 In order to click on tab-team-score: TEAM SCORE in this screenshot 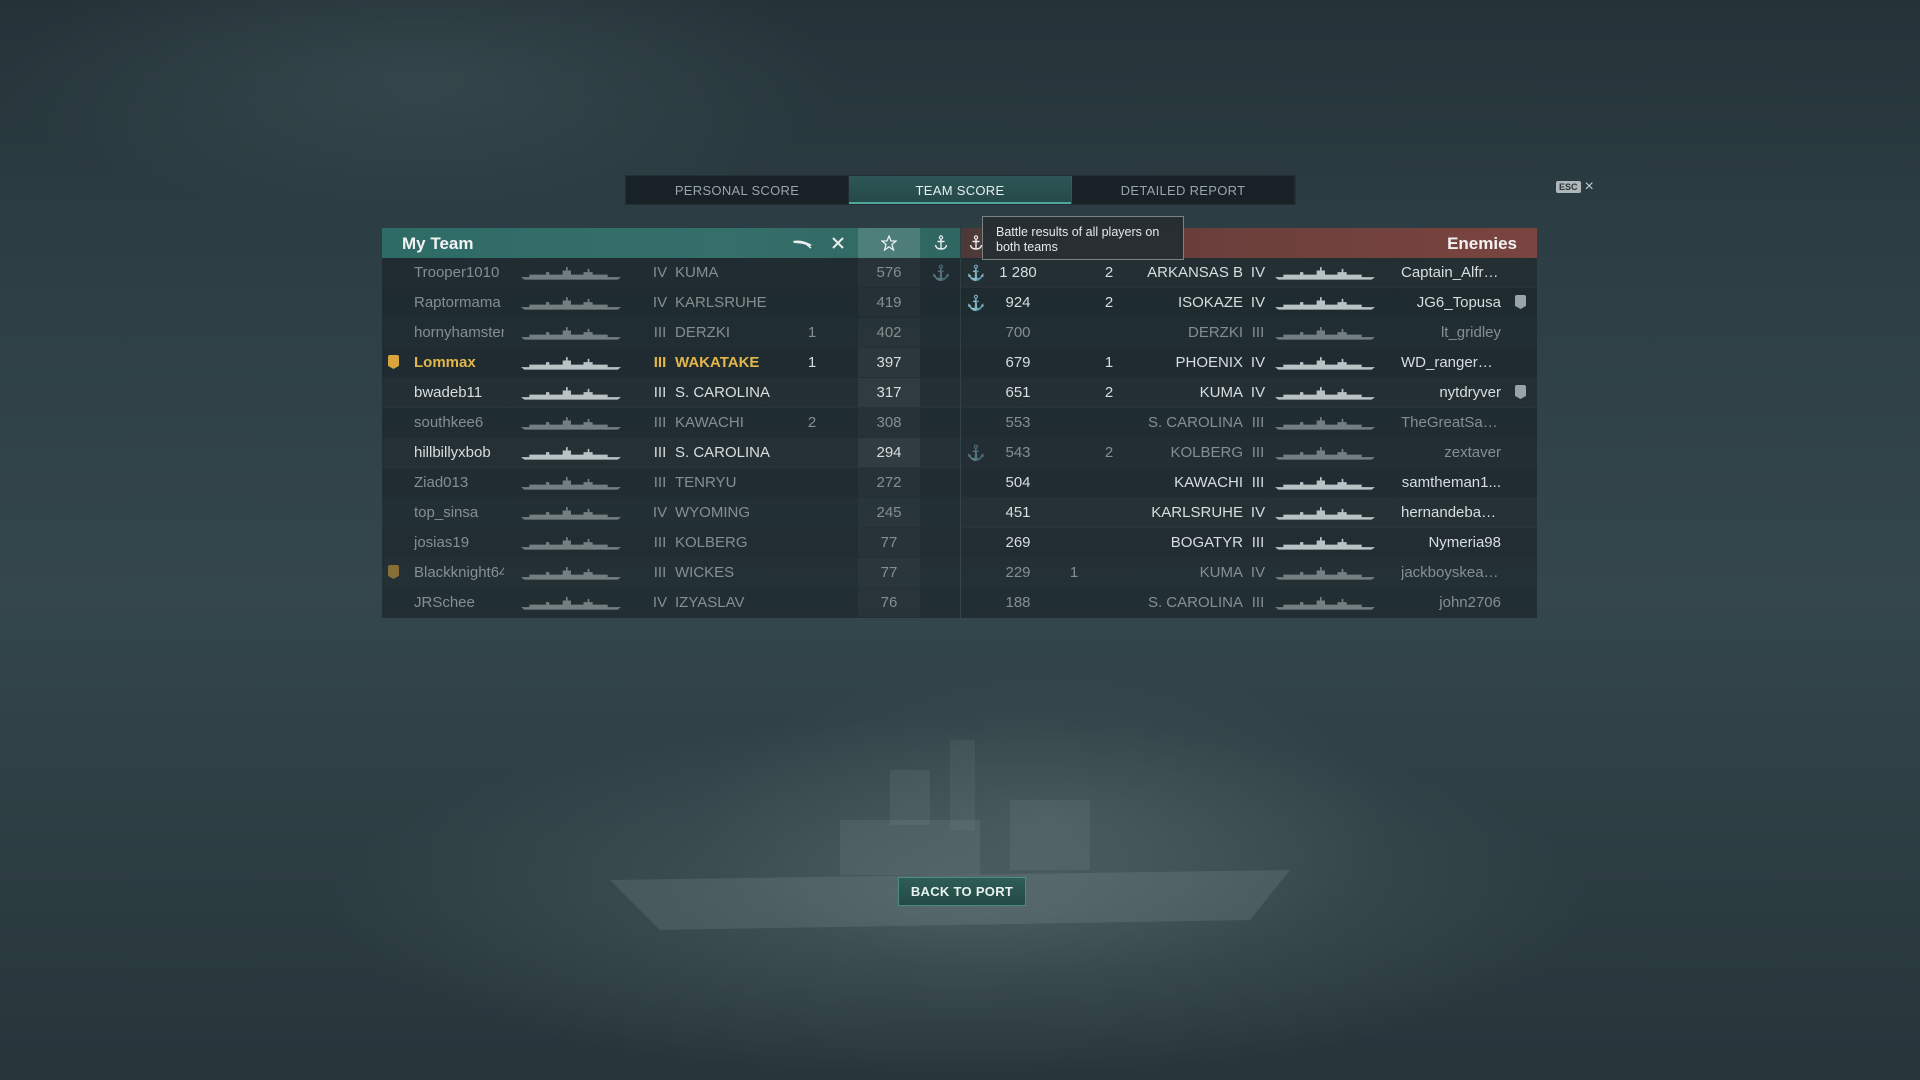, I will do `click(960, 190)`.